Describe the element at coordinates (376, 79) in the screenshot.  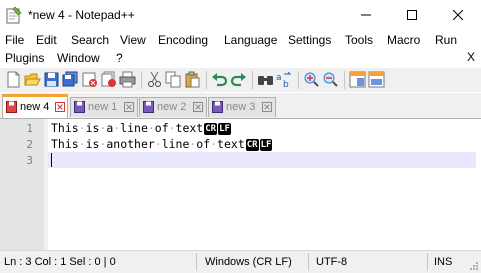
I see `sync-horizontal-icon` at that location.